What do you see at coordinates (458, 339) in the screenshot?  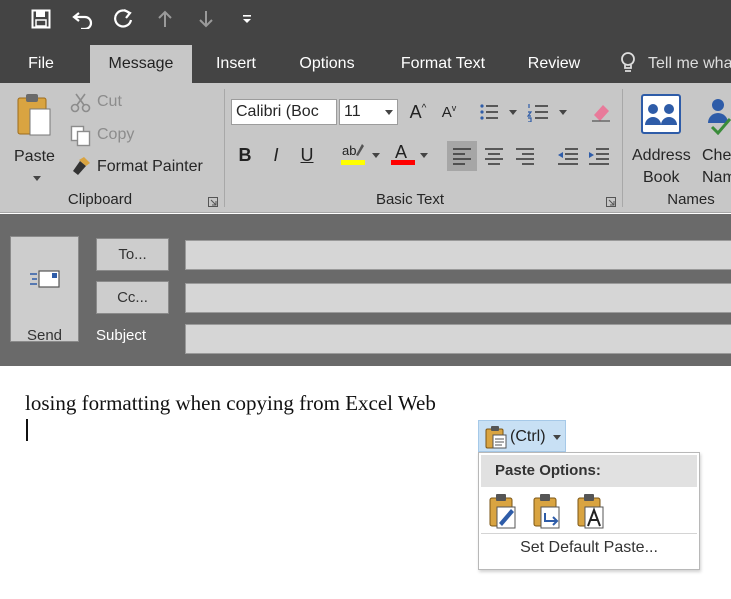 I see `subject-field` at bounding box center [458, 339].